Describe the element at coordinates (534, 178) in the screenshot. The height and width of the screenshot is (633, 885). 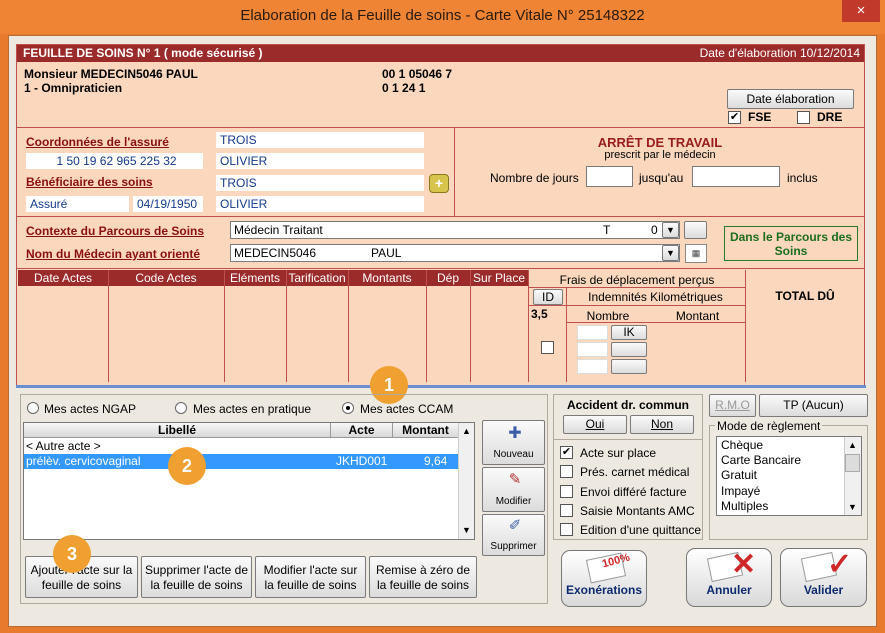
I see `days-label: Nombre de jours` at that location.